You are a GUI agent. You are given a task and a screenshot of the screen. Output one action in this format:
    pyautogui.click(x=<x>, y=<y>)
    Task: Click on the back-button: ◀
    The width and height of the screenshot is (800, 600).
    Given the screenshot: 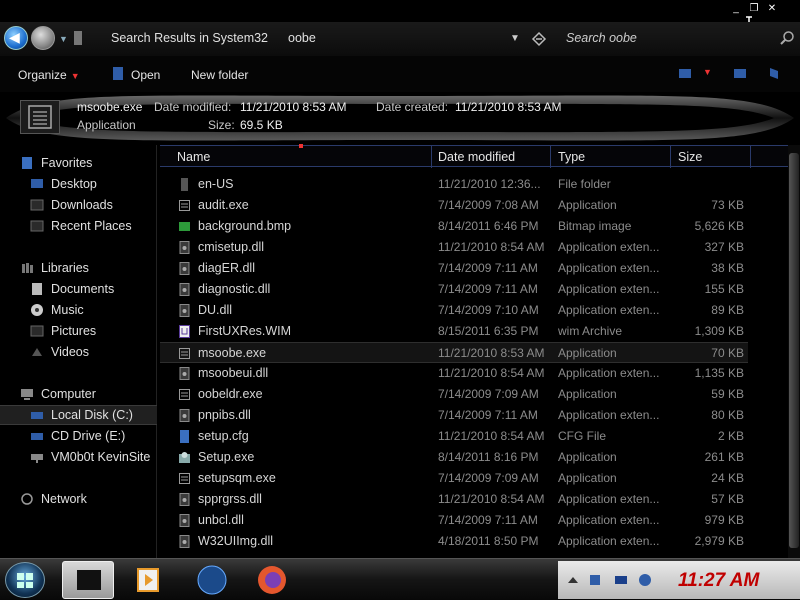 What is the action you would take?
    pyautogui.click(x=16, y=38)
    